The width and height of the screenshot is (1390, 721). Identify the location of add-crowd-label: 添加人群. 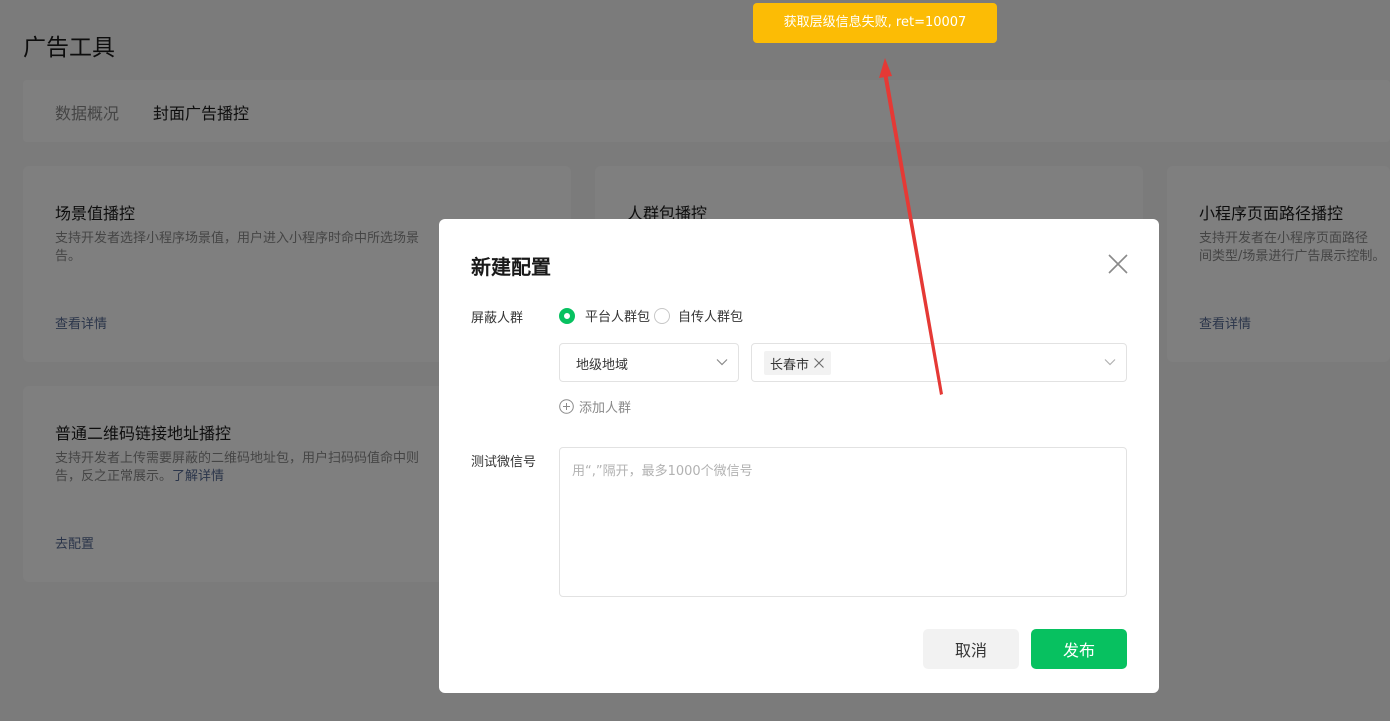
(605, 408).